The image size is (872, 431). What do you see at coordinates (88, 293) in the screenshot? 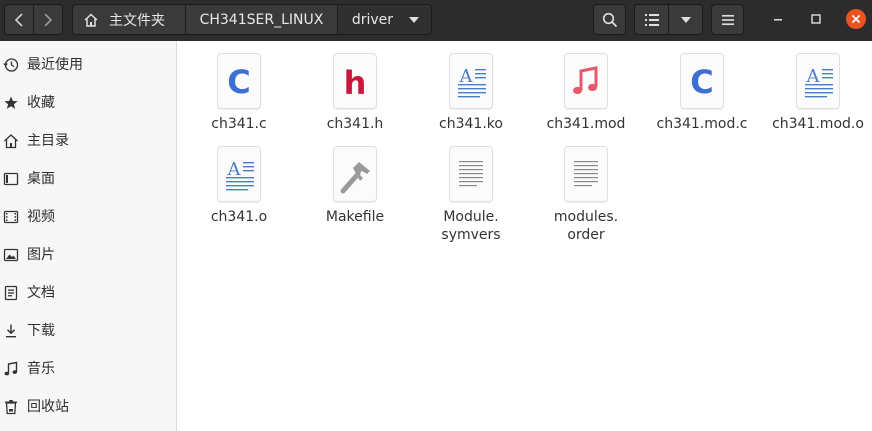
I see `sidebar-item-documents: 文档` at bounding box center [88, 293].